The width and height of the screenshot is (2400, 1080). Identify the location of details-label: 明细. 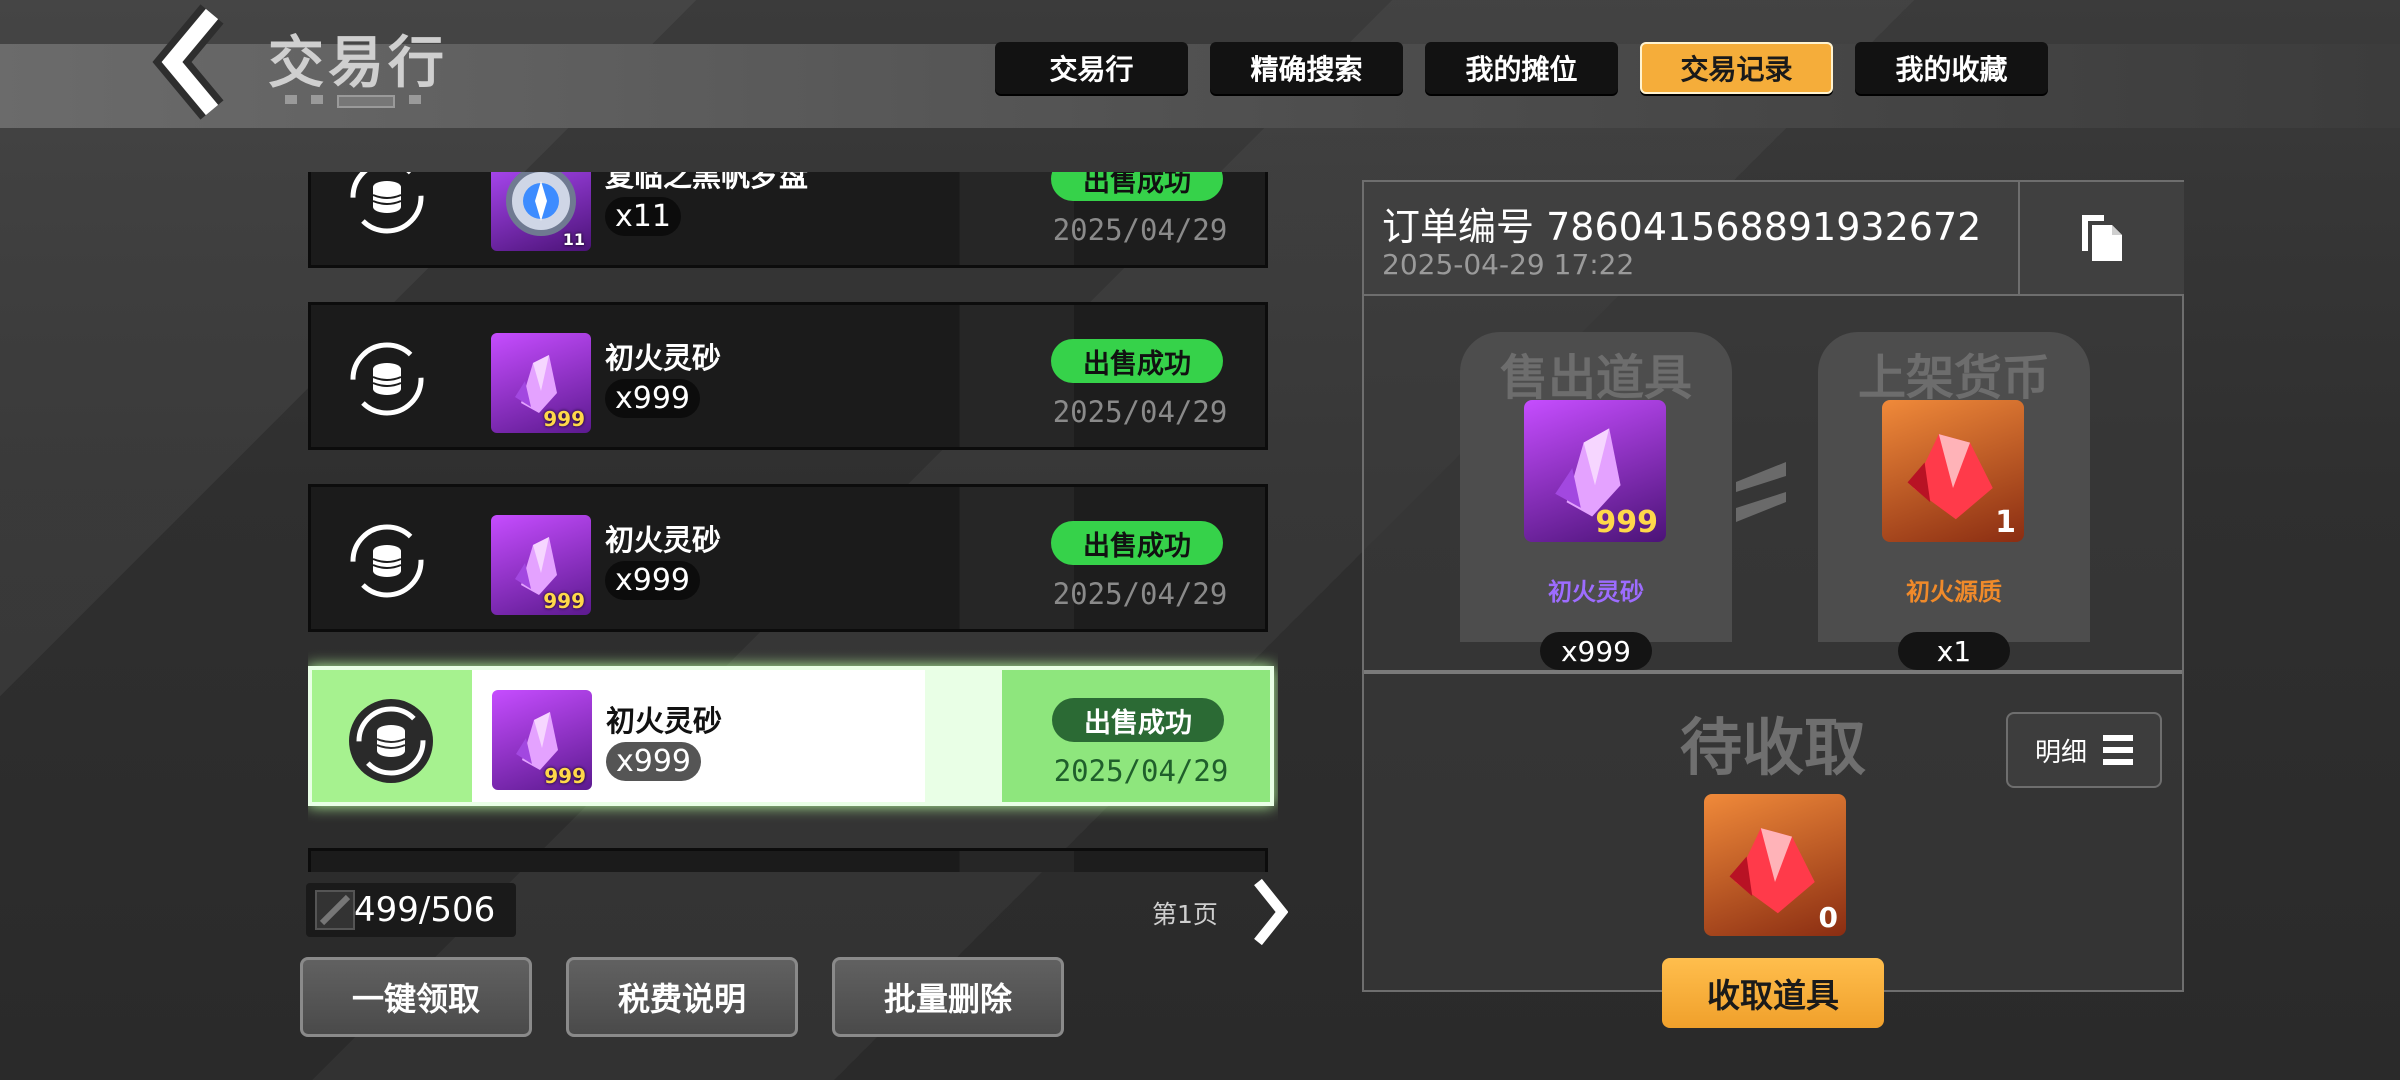
(2060, 752).